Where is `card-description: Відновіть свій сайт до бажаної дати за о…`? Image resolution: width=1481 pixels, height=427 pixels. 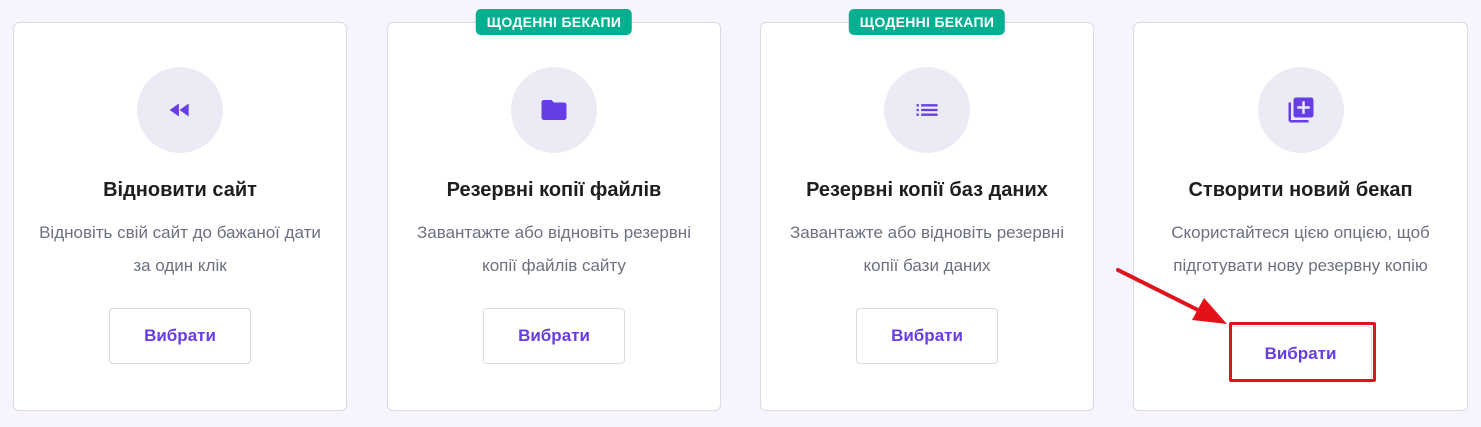 card-description: Відновіть свій сайт до бажаної дати за о… is located at coordinates (180, 249).